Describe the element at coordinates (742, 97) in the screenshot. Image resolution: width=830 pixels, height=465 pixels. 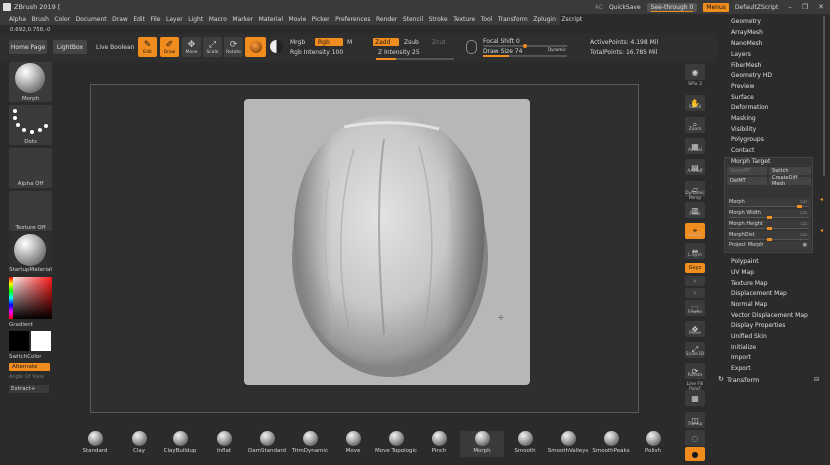
I see `palette-surface: Surface` at that location.